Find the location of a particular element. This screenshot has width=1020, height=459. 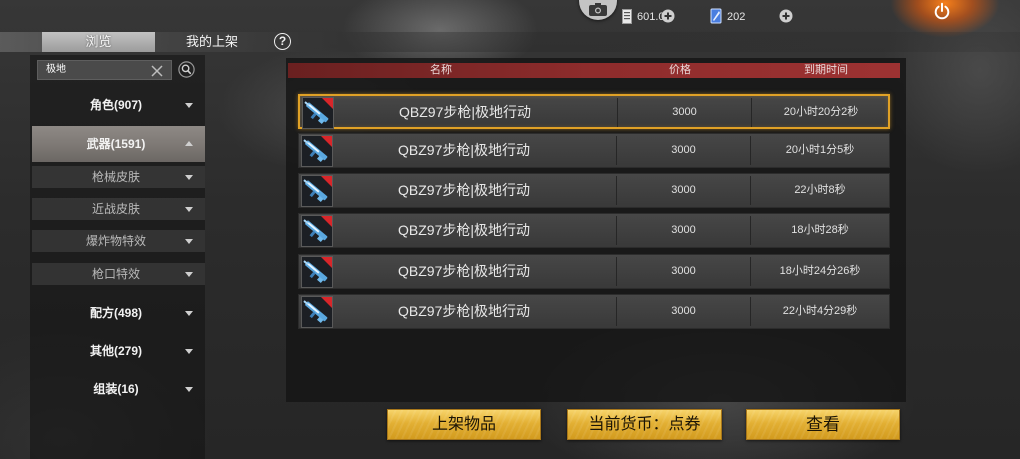

category-assembly: 组装(16) is located at coordinates (118, 389).